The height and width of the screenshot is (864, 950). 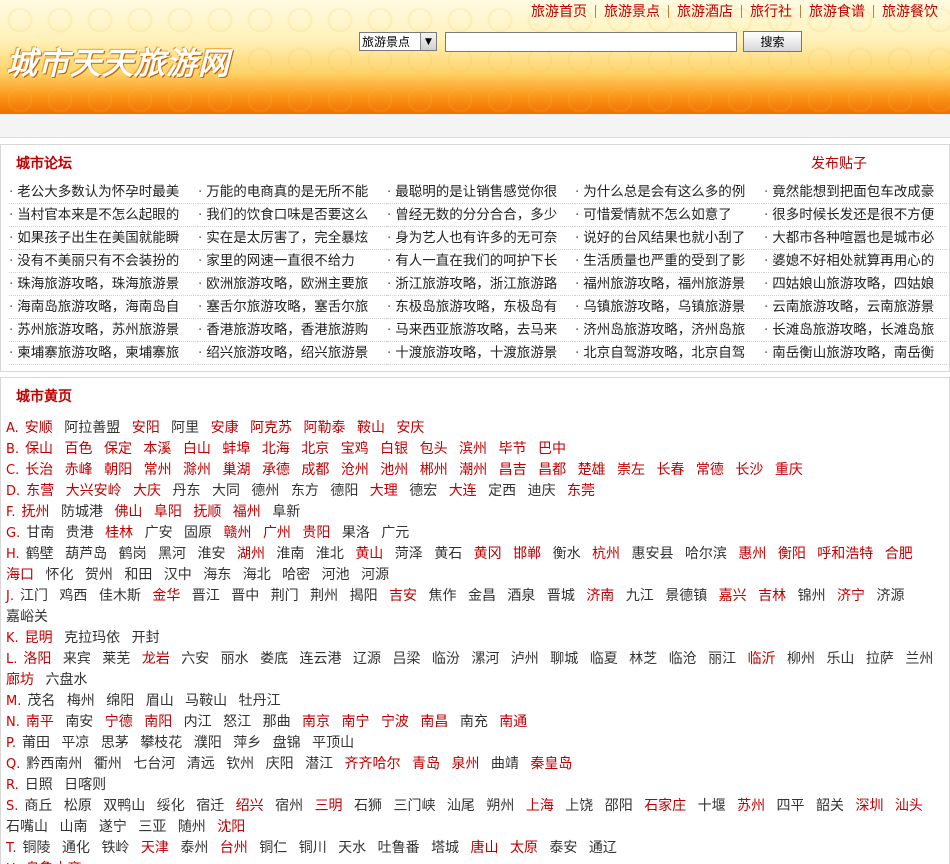 What do you see at coordinates (152, 827) in the screenshot?
I see `city-link: 三亚` at bounding box center [152, 827].